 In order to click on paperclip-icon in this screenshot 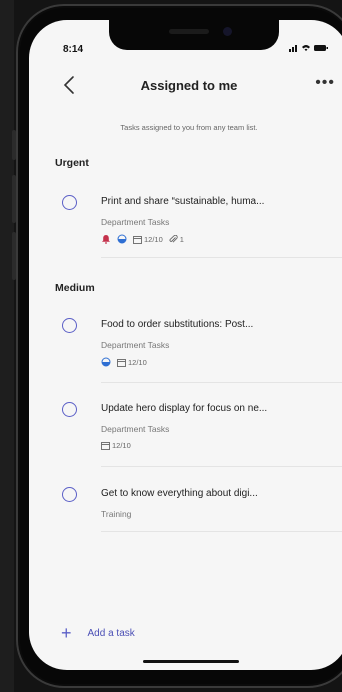, I will do `click(173, 238)`.